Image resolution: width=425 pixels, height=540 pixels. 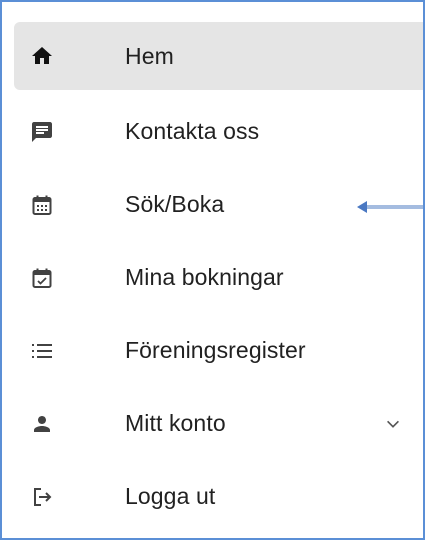 I want to click on menu-item-foreningsregister: Föreningsregister, so click(x=218, y=350).